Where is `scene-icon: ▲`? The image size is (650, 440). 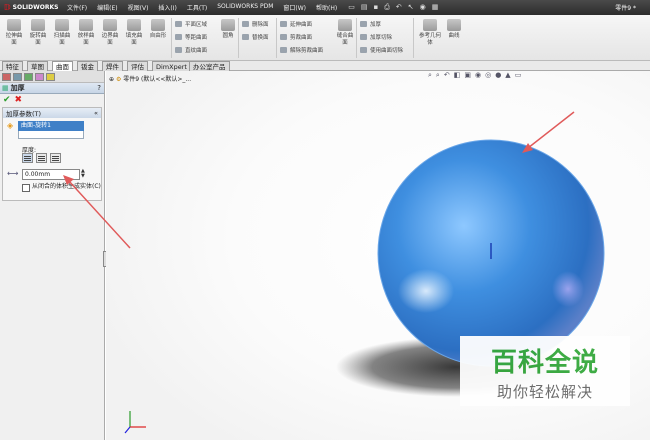
scene-icon: ▲ is located at coordinates (507, 75).